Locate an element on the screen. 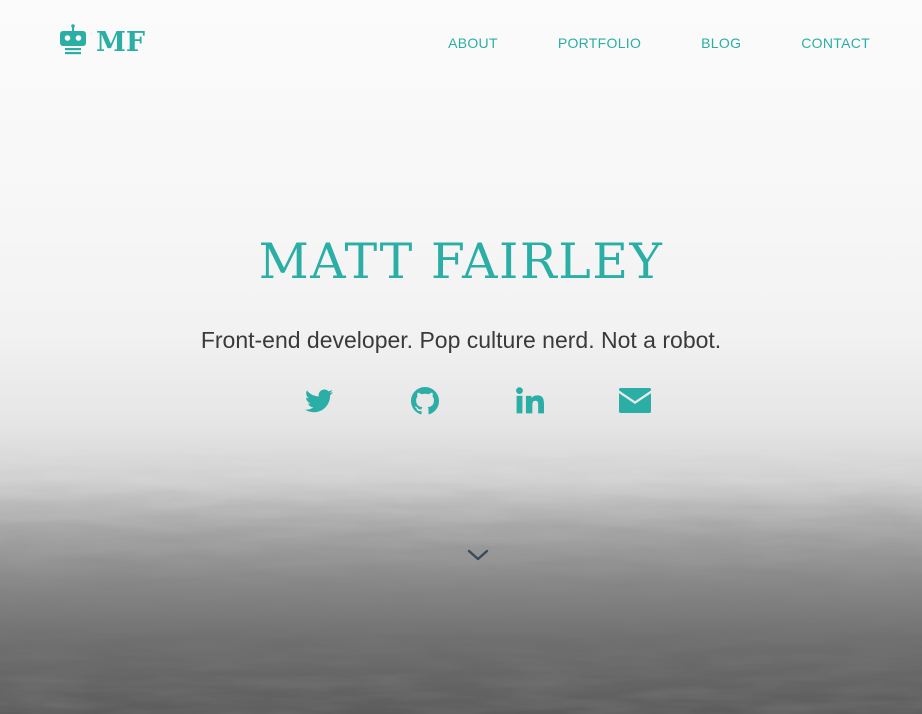 The height and width of the screenshot is (714, 922). nav-item-contact: CONTACT is located at coordinates (835, 43).